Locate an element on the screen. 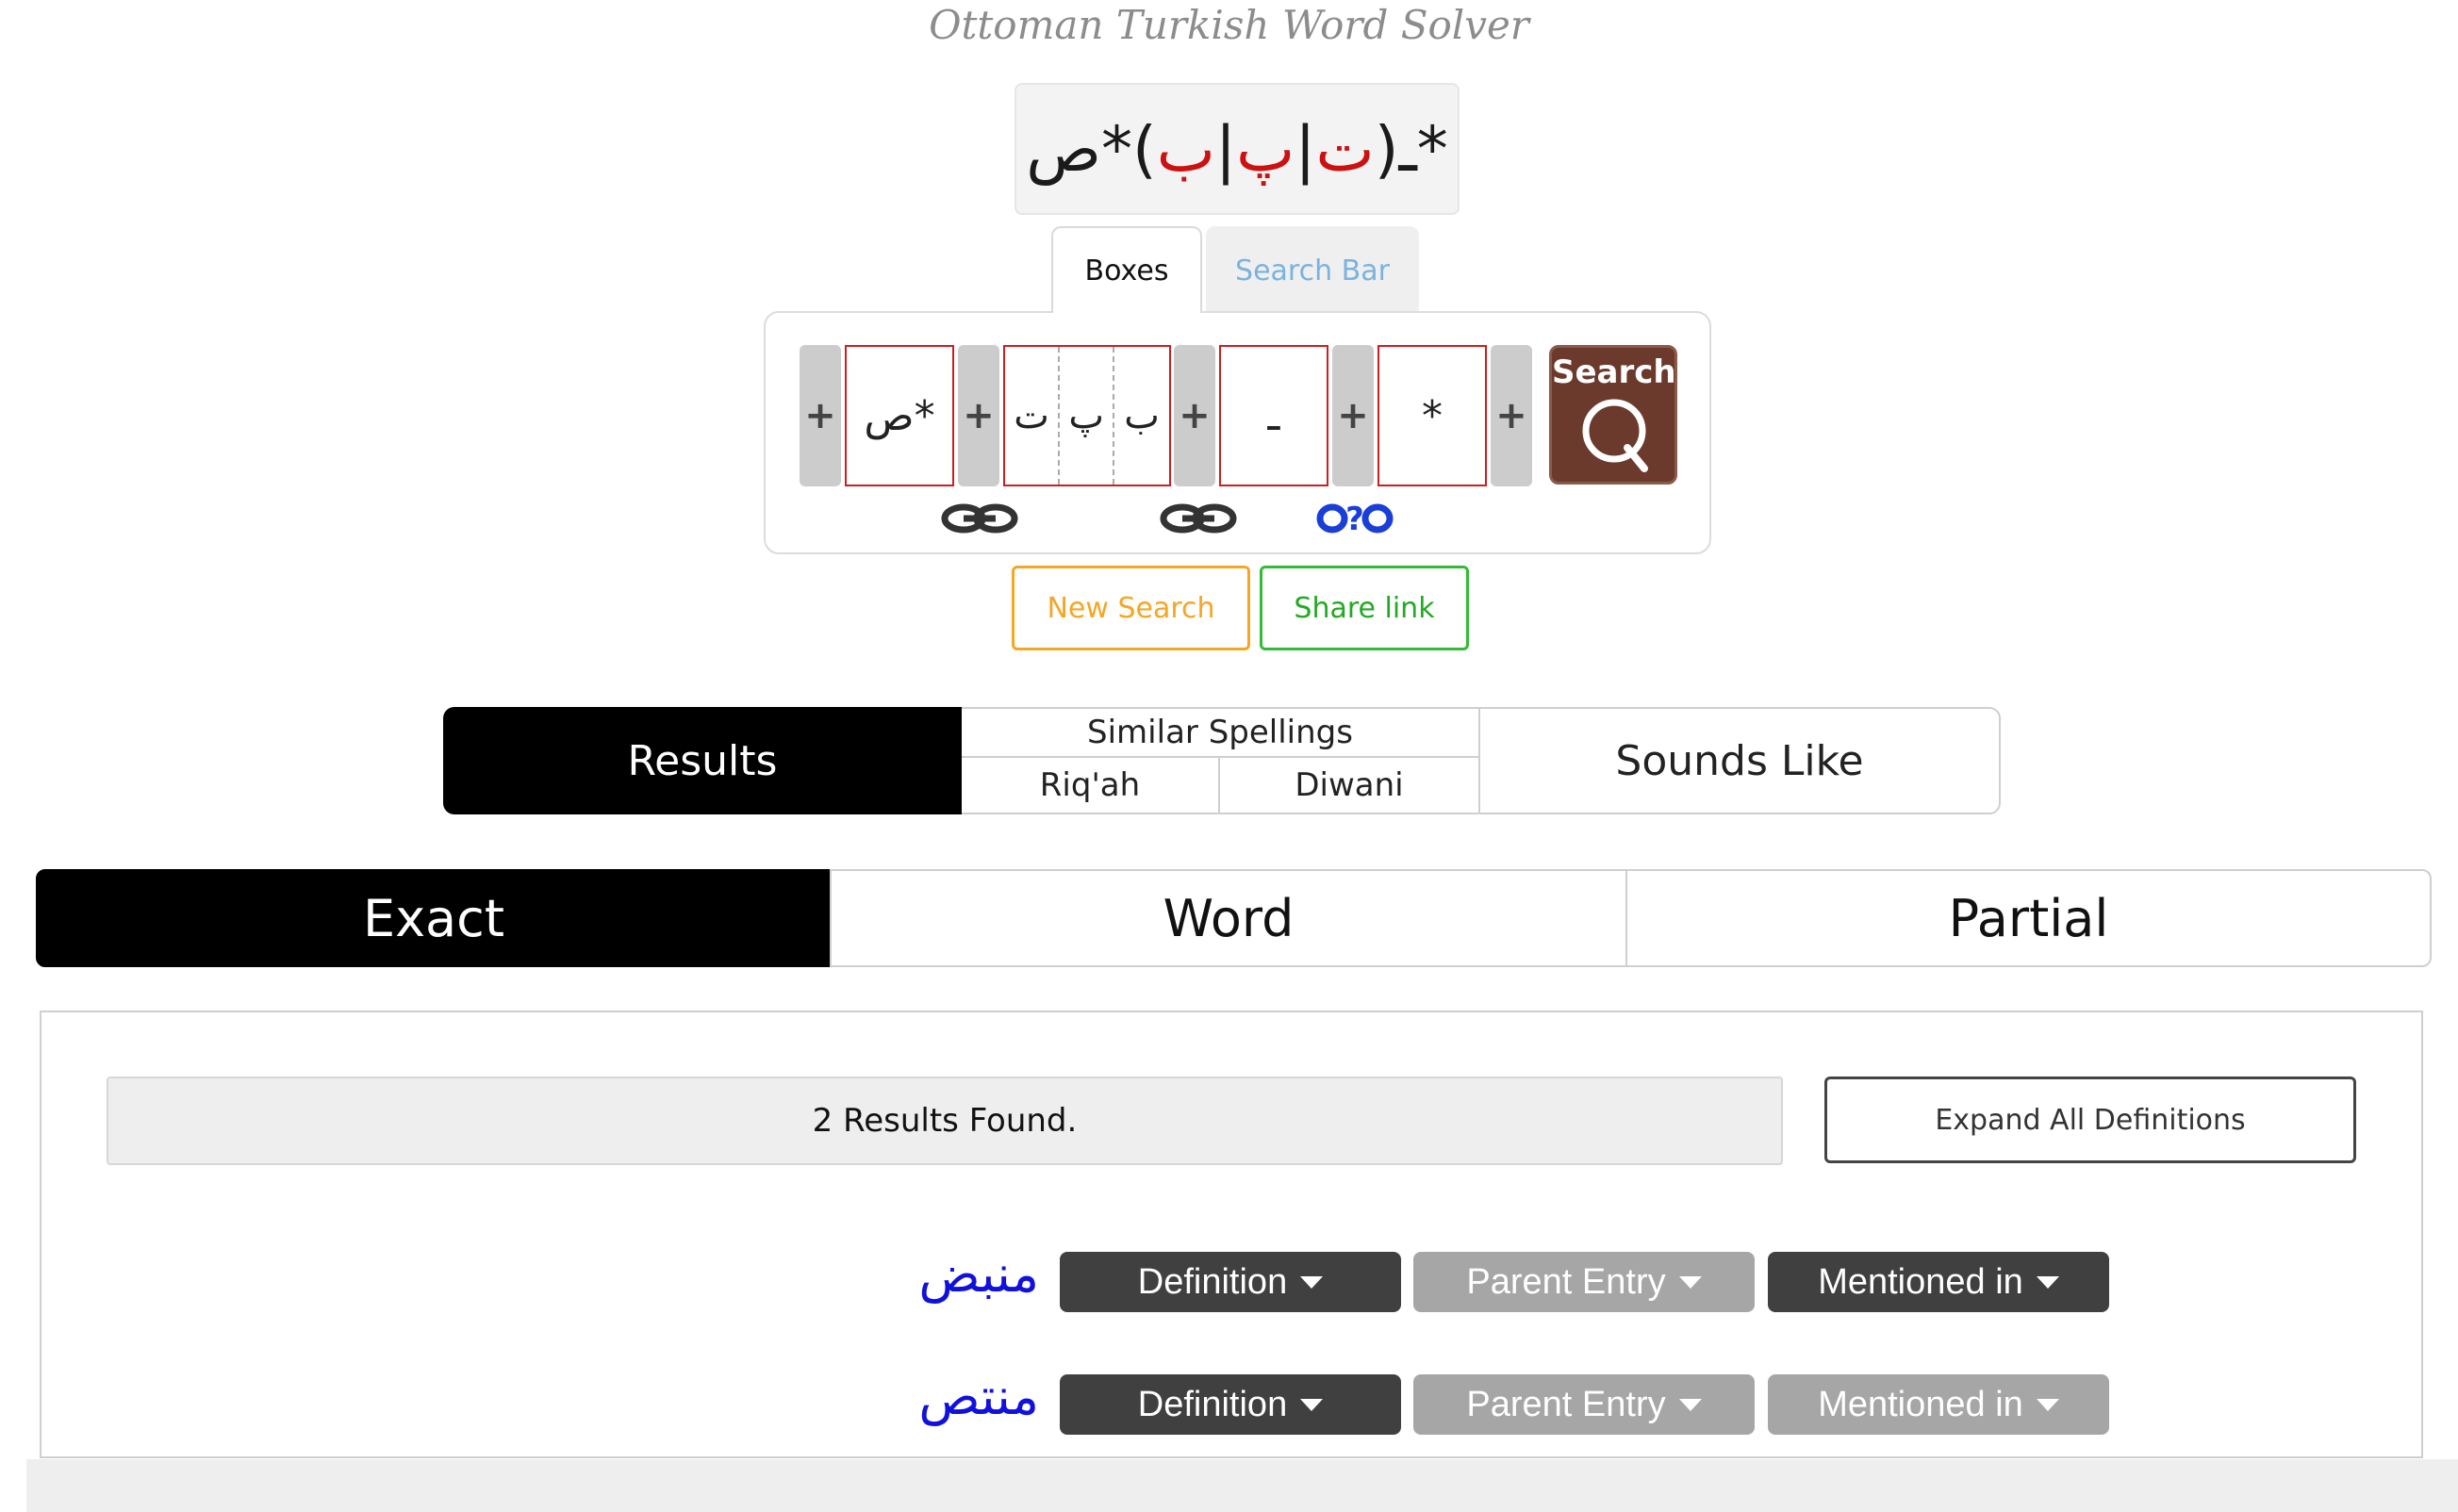  result-word: منتص is located at coordinates (916, 1397).